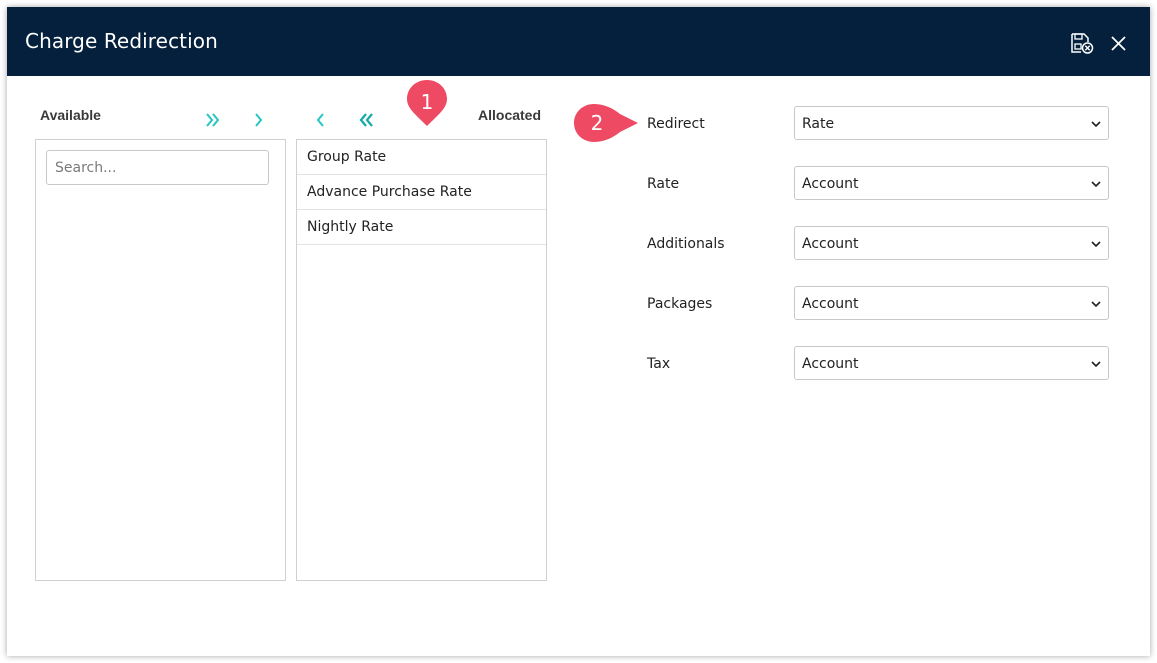 The image size is (1157, 663). I want to click on double-chevron-left-icon, so click(366, 120).